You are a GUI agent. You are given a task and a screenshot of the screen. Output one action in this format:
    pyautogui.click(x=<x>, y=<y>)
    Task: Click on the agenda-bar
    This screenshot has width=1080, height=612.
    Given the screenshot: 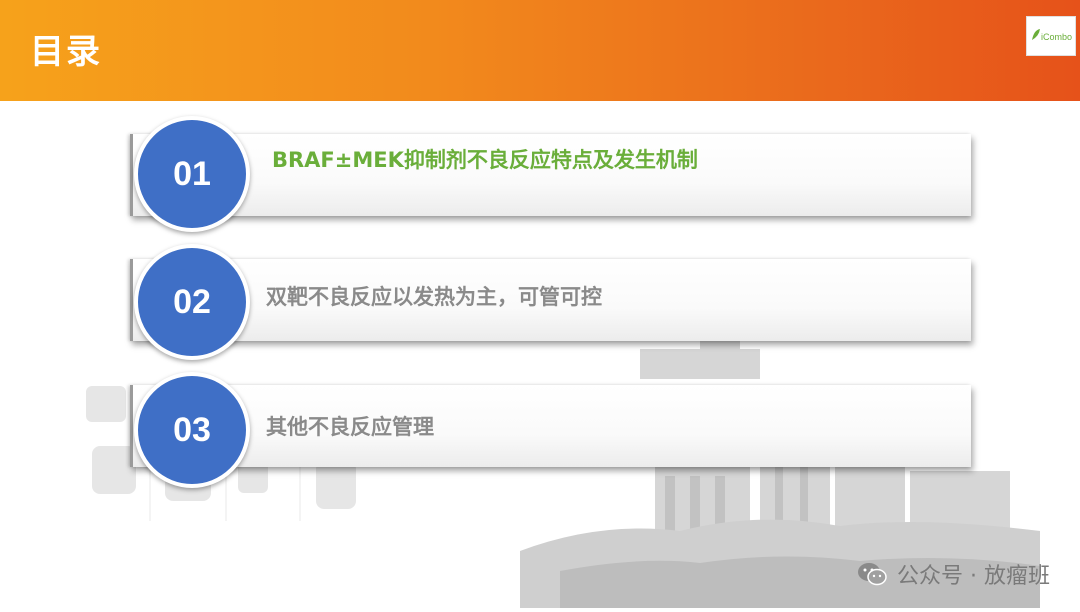 What is the action you would take?
    pyautogui.click(x=550, y=426)
    